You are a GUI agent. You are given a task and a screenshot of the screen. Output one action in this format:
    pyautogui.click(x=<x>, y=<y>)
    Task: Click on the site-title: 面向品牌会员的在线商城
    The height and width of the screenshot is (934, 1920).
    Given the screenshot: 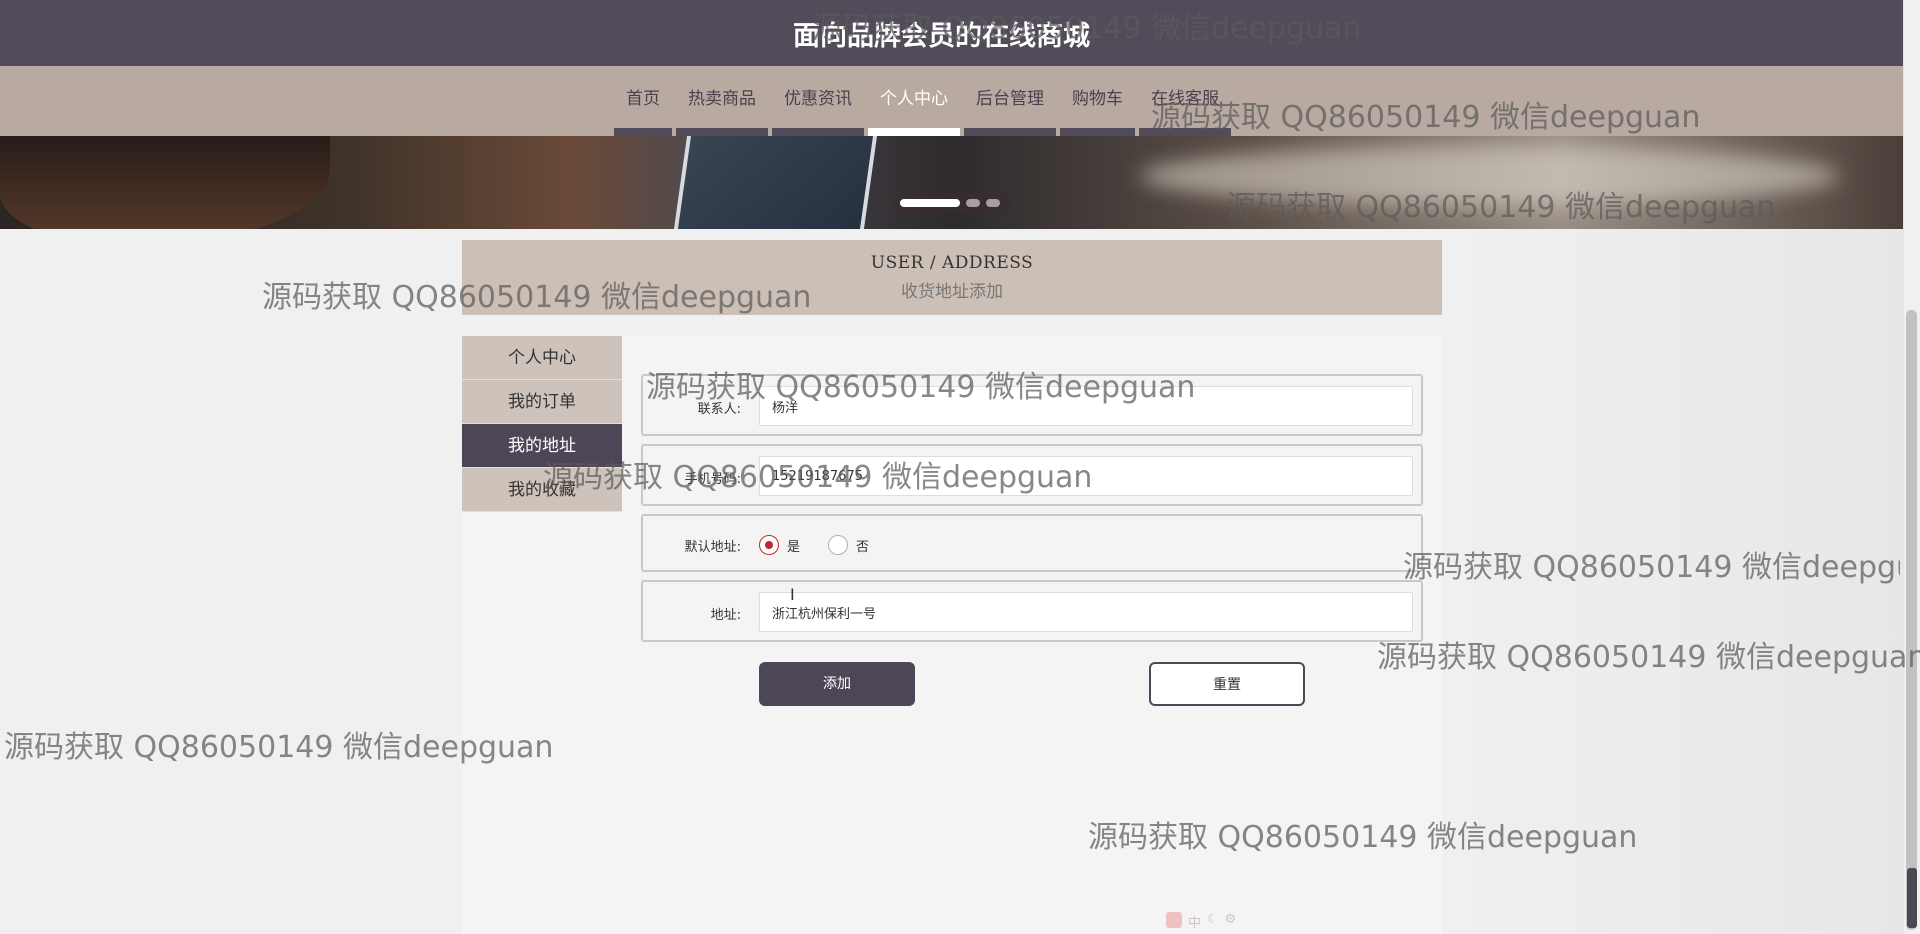 What is the action you would take?
    pyautogui.click(x=941, y=36)
    